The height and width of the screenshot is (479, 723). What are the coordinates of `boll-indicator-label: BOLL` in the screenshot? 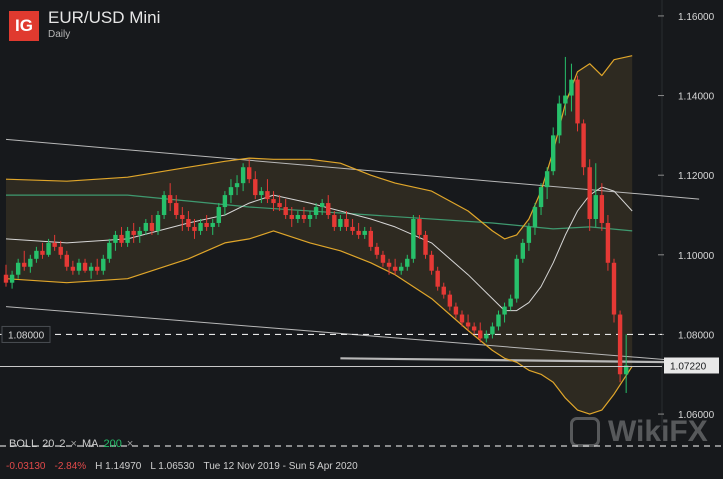 It's located at (23, 444).